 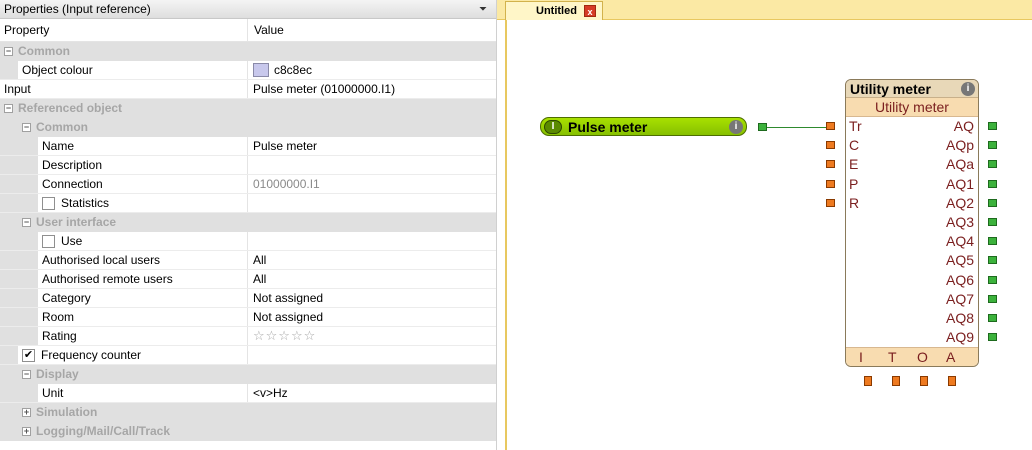 What do you see at coordinates (284, 336) in the screenshot?
I see `rating-stars: ☆☆☆☆☆` at bounding box center [284, 336].